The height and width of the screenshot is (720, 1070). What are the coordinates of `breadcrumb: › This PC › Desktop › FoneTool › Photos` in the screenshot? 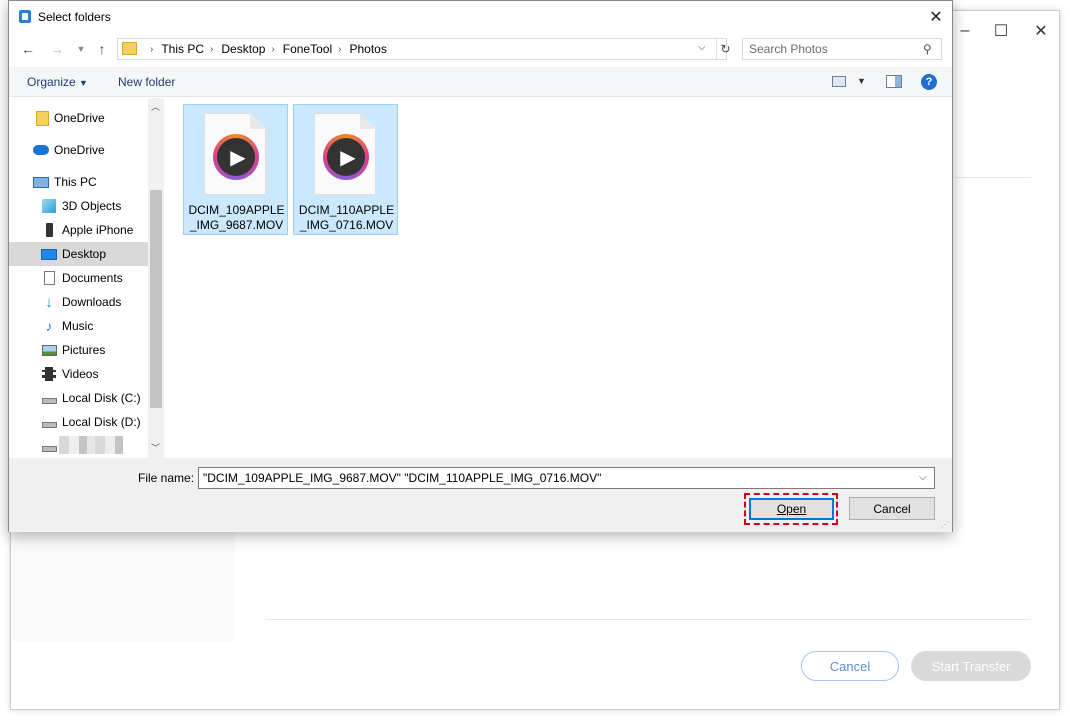 It's located at (265, 49).